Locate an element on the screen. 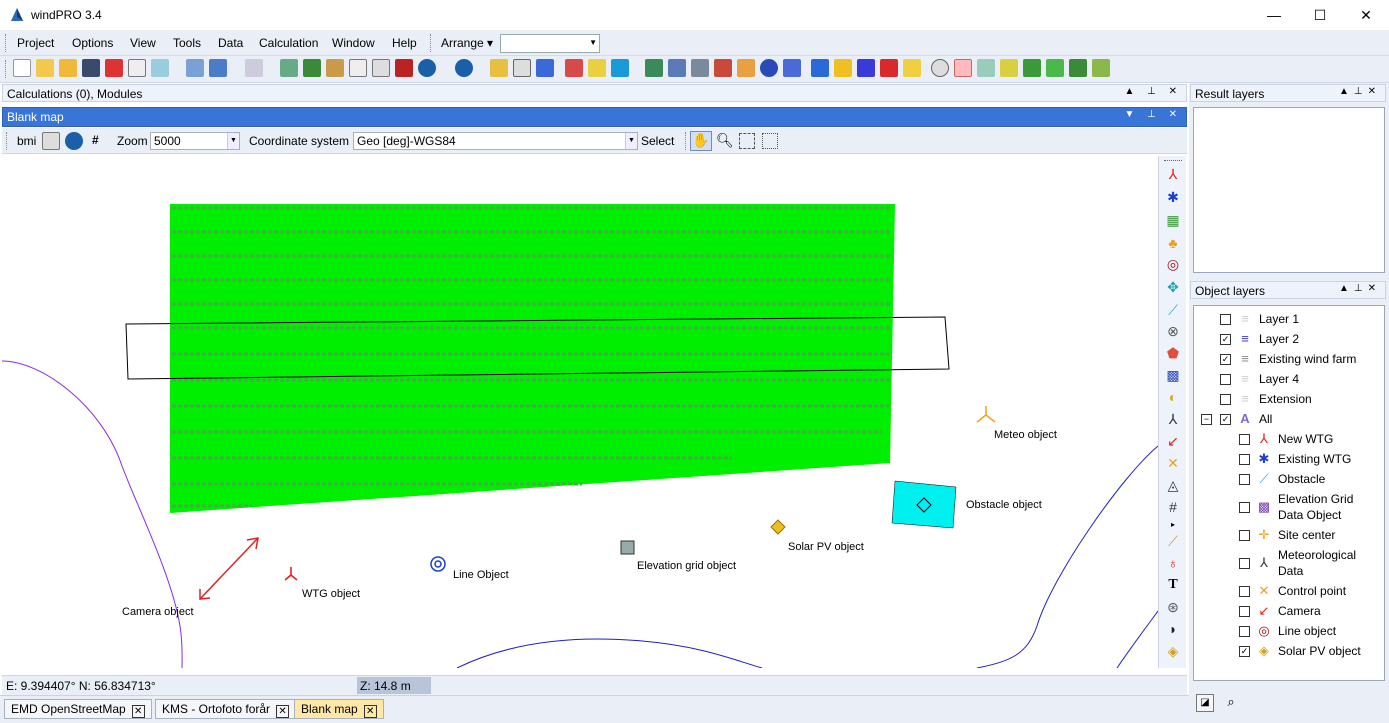  layer-properties-icon: ◪ is located at coordinates (1205, 703).